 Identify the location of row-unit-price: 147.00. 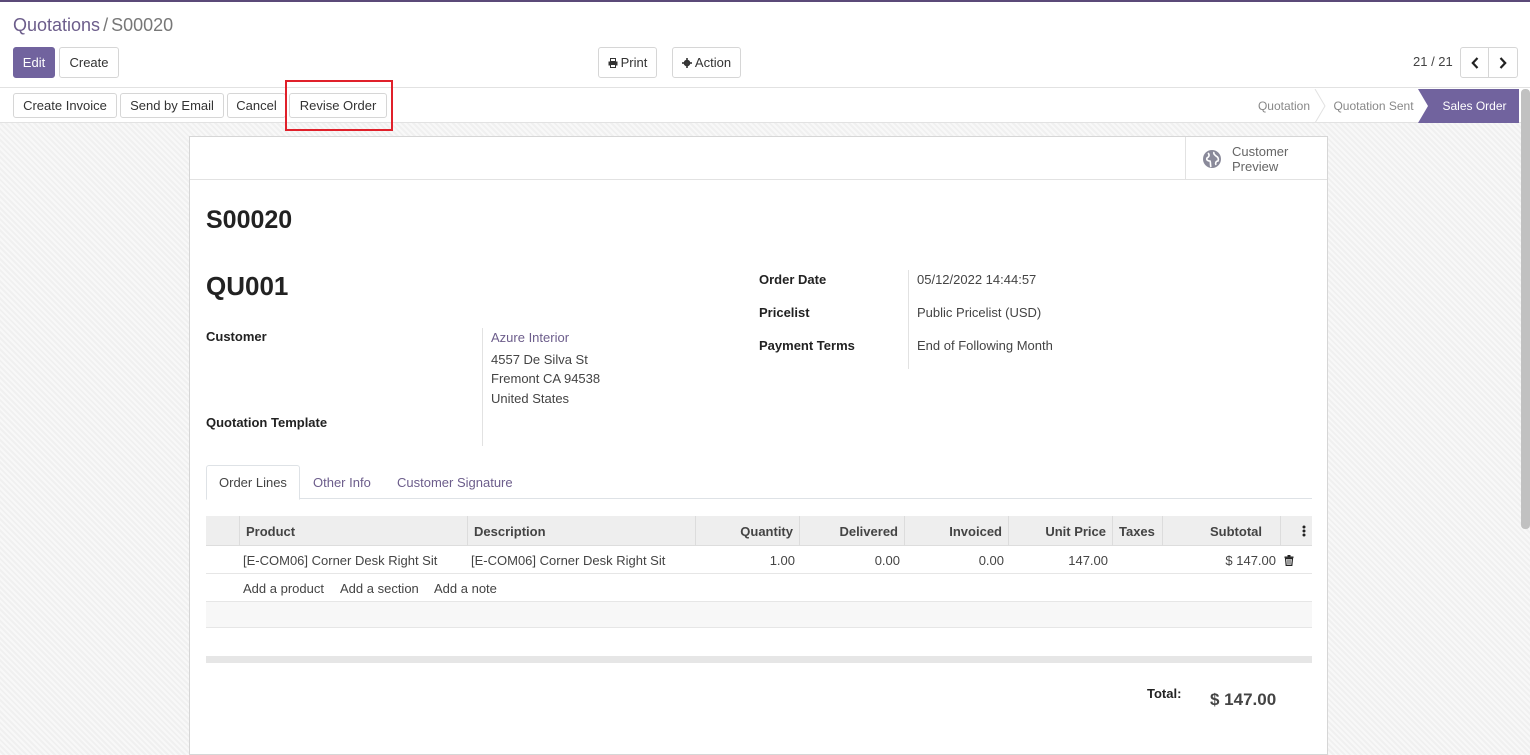
(1060, 560).